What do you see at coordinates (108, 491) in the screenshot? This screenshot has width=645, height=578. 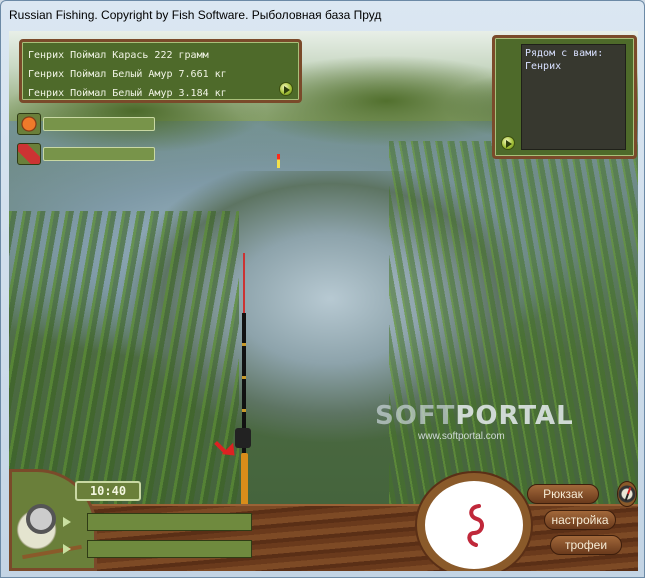 I see `game-clock: 10:40` at bounding box center [108, 491].